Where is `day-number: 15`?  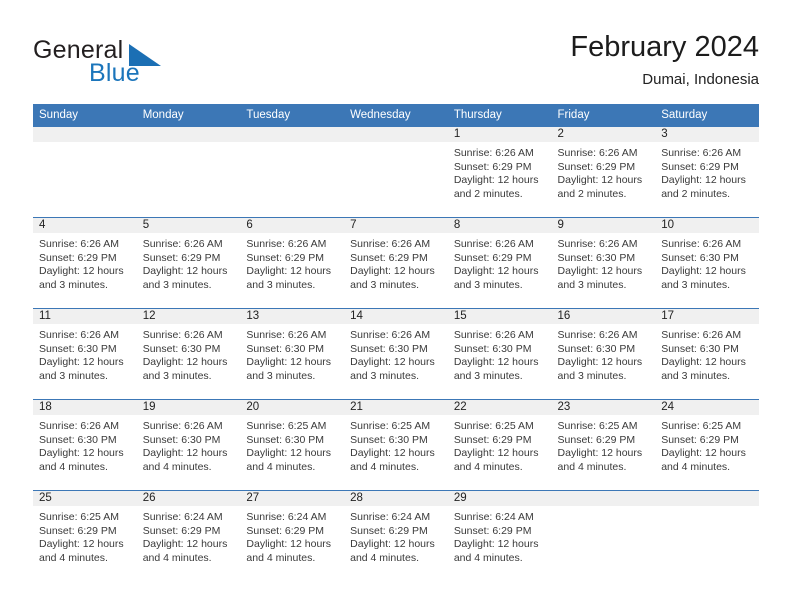 day-number: 15 is located at coordinates (499, 316).